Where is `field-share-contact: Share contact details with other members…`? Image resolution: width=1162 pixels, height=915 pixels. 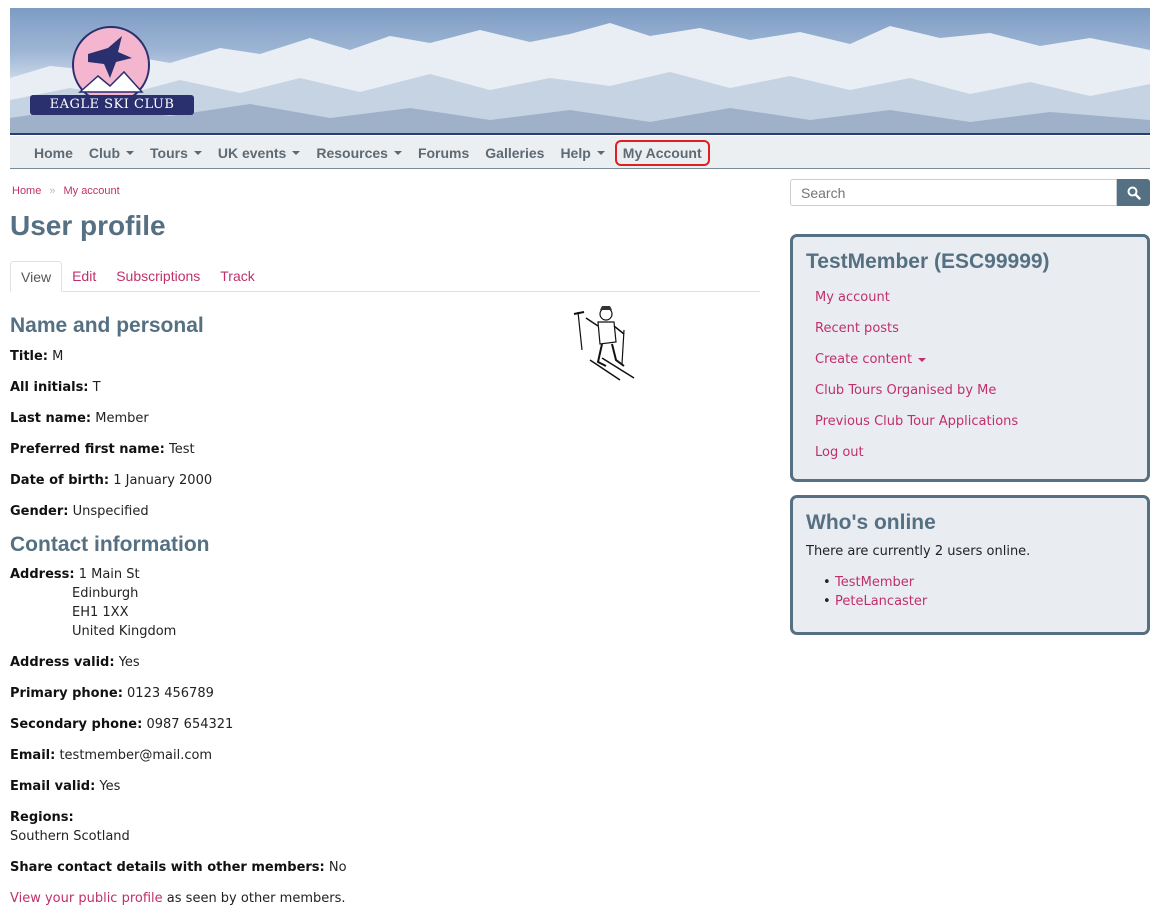 field-share-contact: Share contact details with other members… is located at coordinates (178, 867).